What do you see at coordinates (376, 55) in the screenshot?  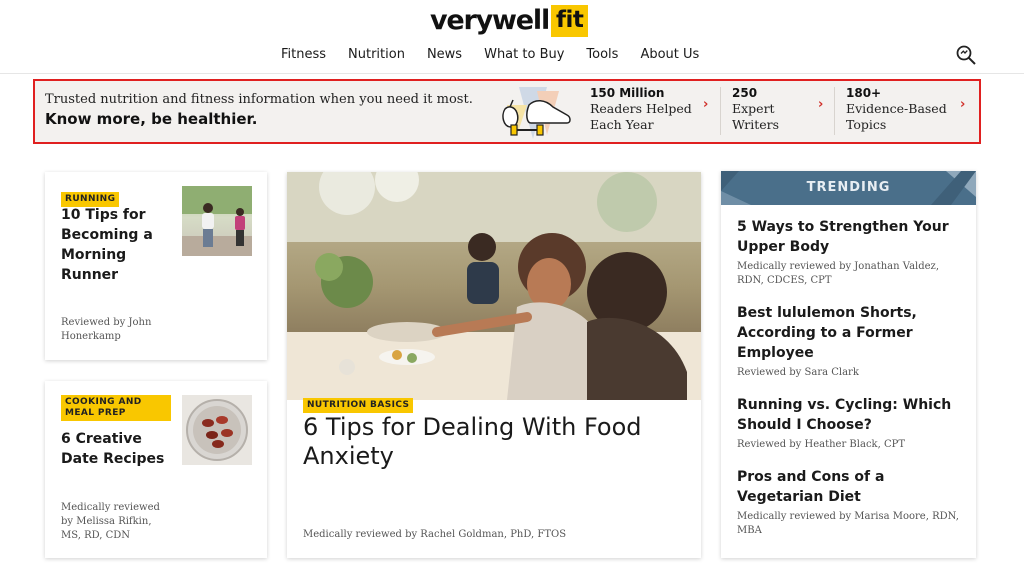 I see `nav-item-nutrition: Nutrition` at bounding box center [376, 55].